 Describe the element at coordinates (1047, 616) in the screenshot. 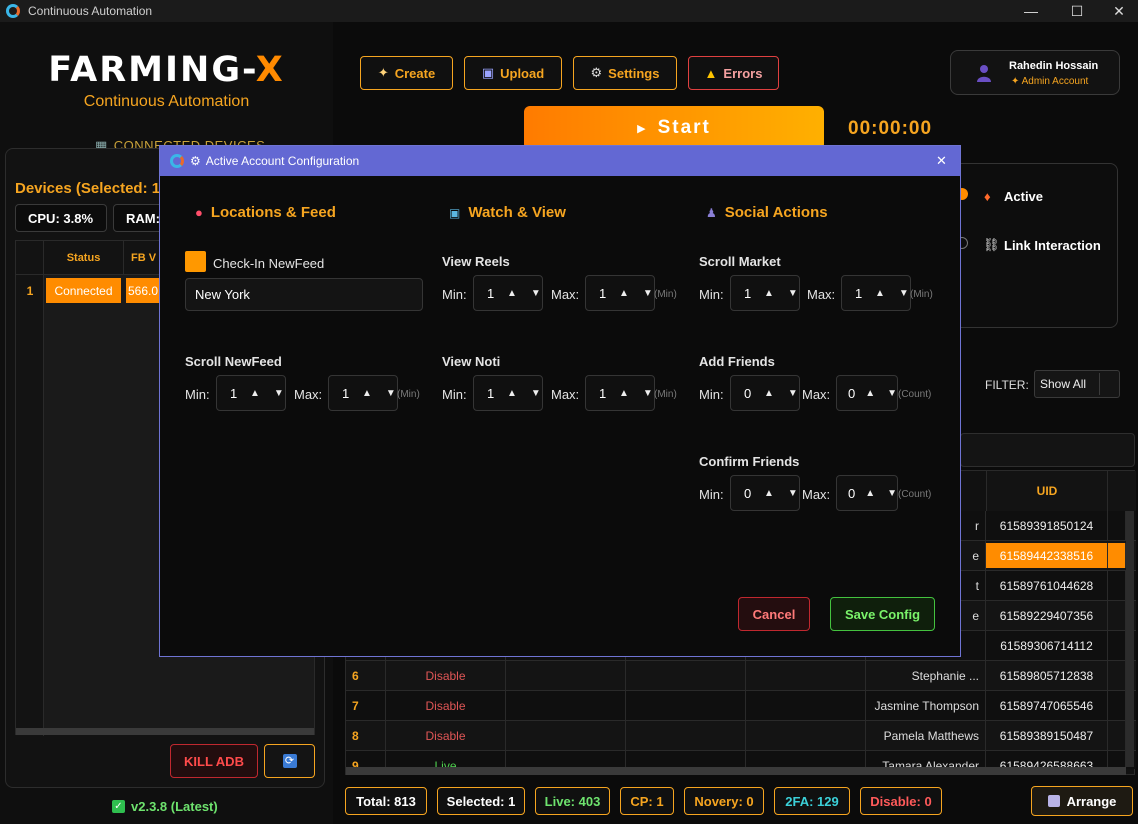

I see `row-uid-cell: 61589229407356` at that location.